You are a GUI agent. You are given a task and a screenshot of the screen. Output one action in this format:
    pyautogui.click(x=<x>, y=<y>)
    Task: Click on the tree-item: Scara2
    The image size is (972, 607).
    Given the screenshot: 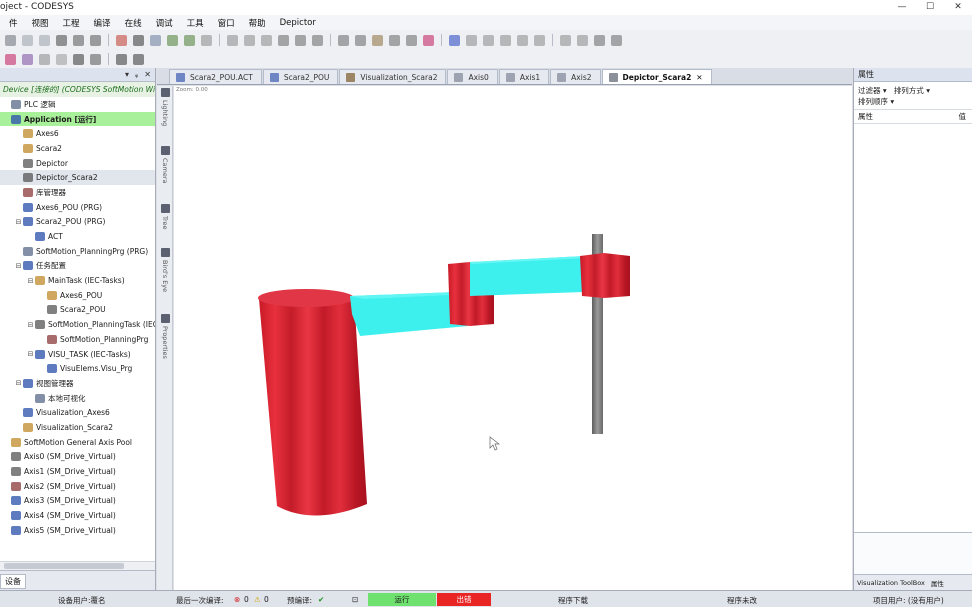 What is the action you would take?
    pyautogui.click(x=77, y=148)
    